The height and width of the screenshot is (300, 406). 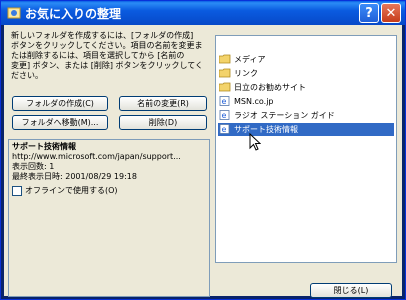 I want to click on list-item: e MSN.co.jp, so click(x=306, y=101).